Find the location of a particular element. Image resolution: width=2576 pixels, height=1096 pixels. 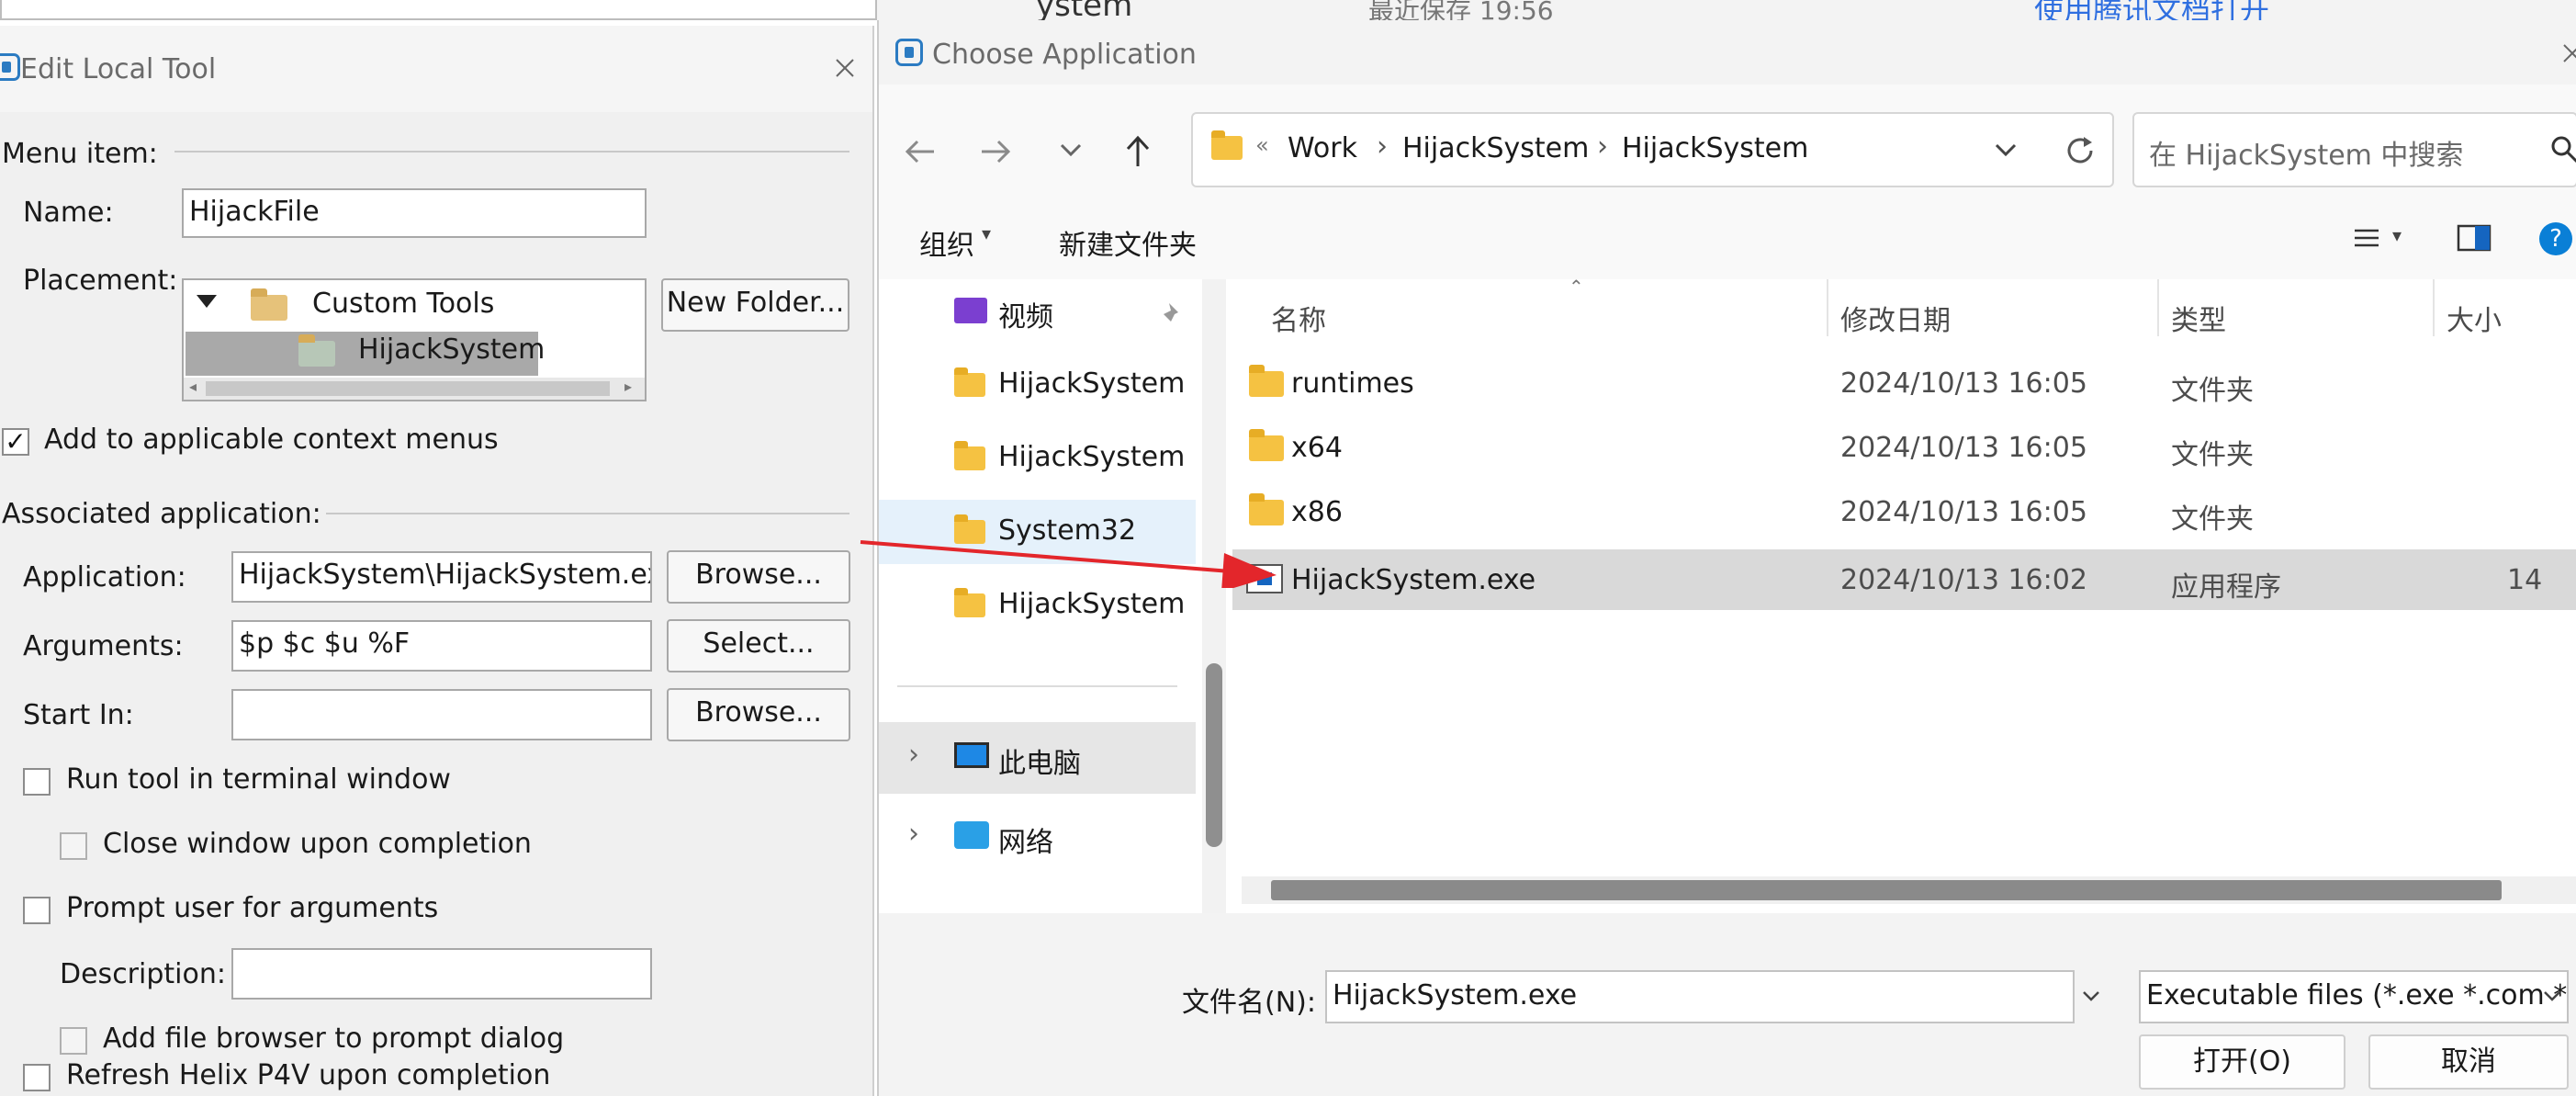

arguments-label: Arguments: is located at coordinates (103, 646).